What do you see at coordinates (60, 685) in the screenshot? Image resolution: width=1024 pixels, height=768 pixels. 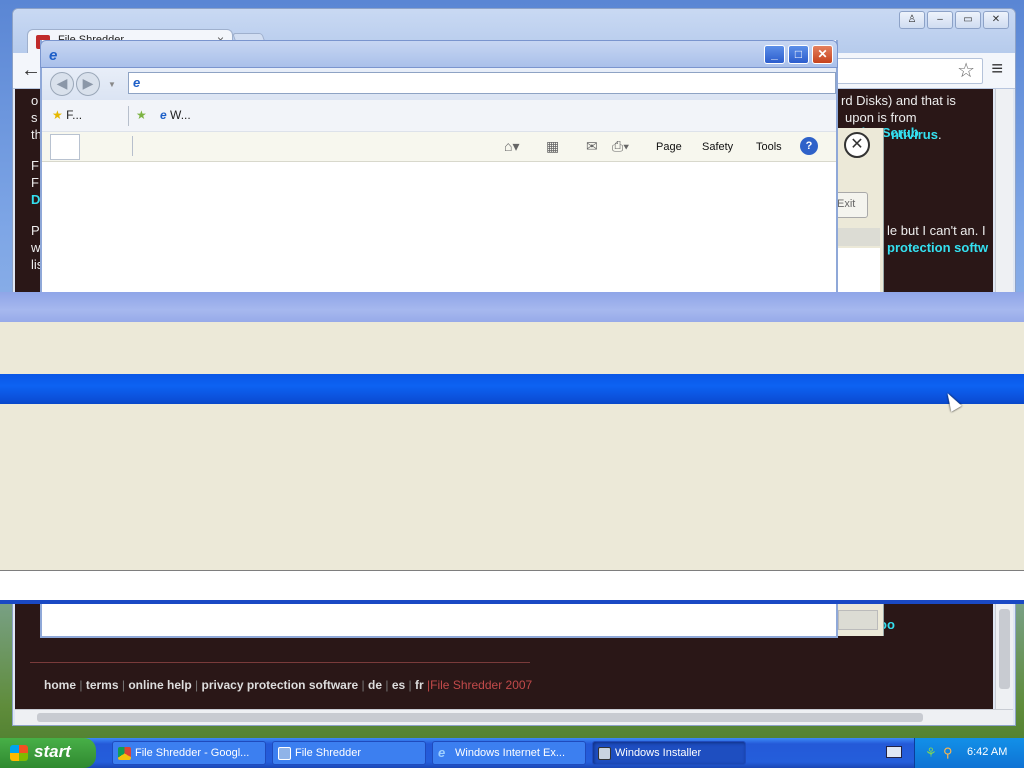 I see `footer-link-home: home` at bounding box center [60, 685].